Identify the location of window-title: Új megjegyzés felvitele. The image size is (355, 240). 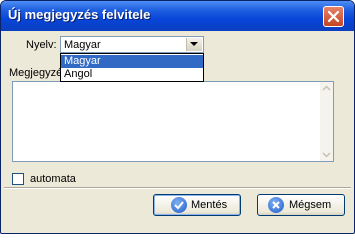
(79, 14).